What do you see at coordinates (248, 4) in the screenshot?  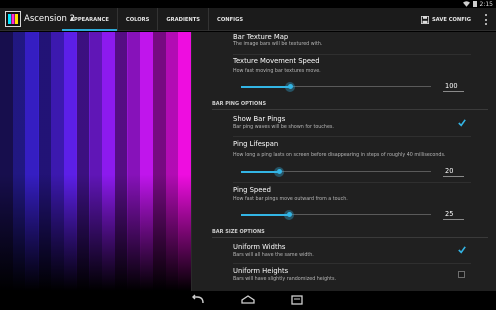 I see `status-bar: 2:15` at bounding box center [248, 4].